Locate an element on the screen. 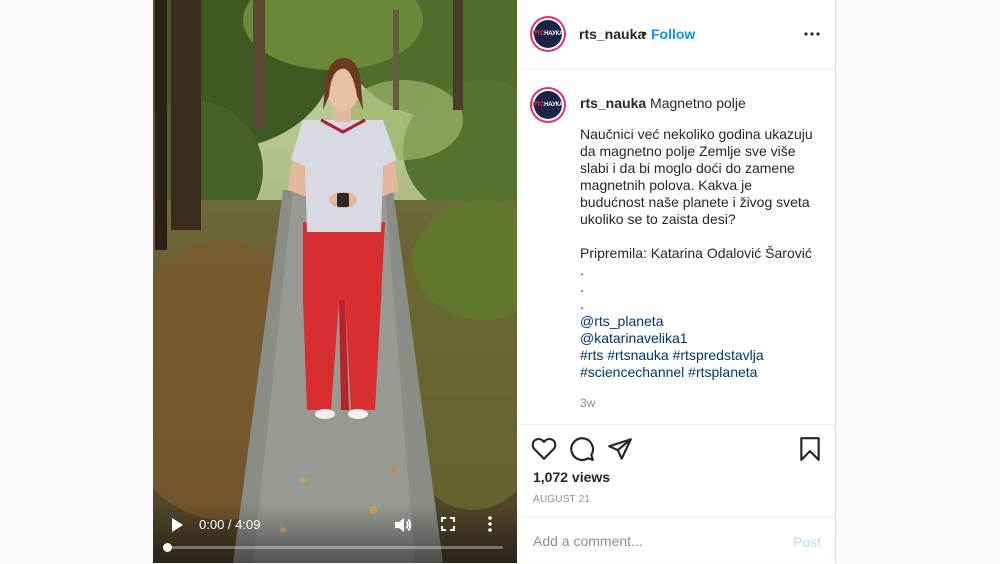 The width and height of the screenshot is (1000, 564). avatar-logo-text-a: РТС is located at coordinates (538, 34).